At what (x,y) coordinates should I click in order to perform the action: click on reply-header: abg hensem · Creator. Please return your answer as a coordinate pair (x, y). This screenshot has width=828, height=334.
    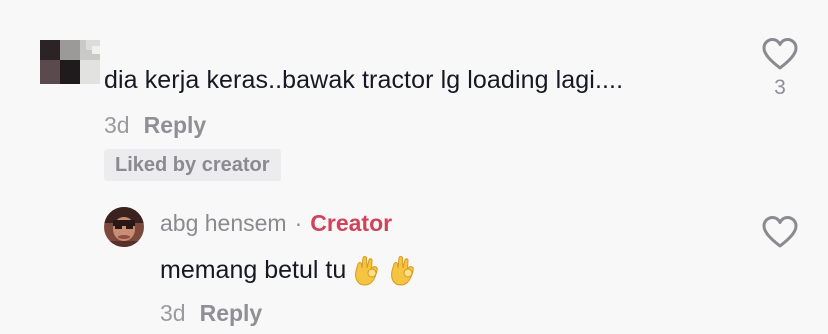
    Looking at the image, I should click on (276, 223).